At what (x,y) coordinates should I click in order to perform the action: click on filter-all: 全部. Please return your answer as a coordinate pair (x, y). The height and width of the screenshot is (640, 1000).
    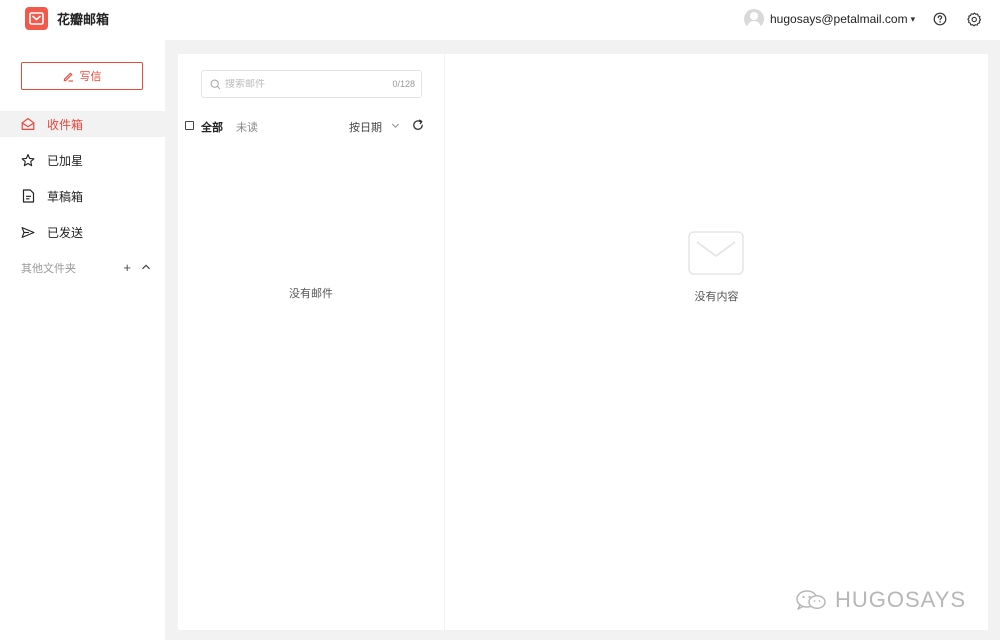
    Looking at the image, I should click on (212, 127).